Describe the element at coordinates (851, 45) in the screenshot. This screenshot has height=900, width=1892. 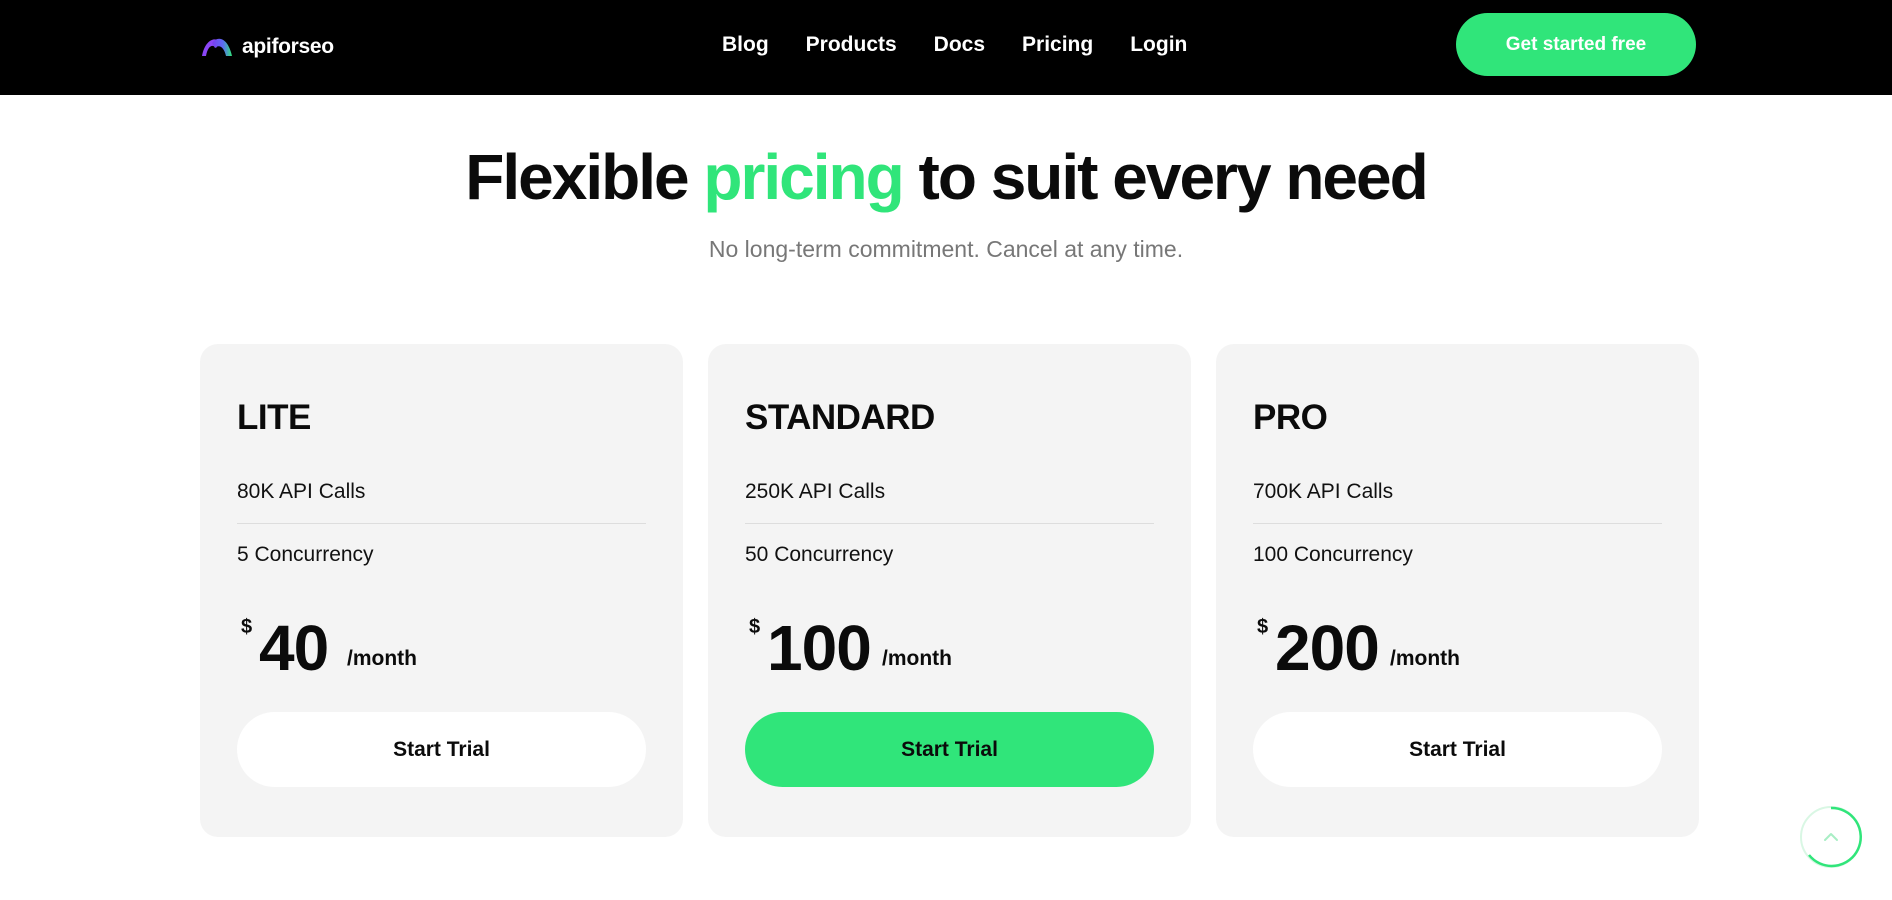
I see `nav-link-products: Products` at that location.